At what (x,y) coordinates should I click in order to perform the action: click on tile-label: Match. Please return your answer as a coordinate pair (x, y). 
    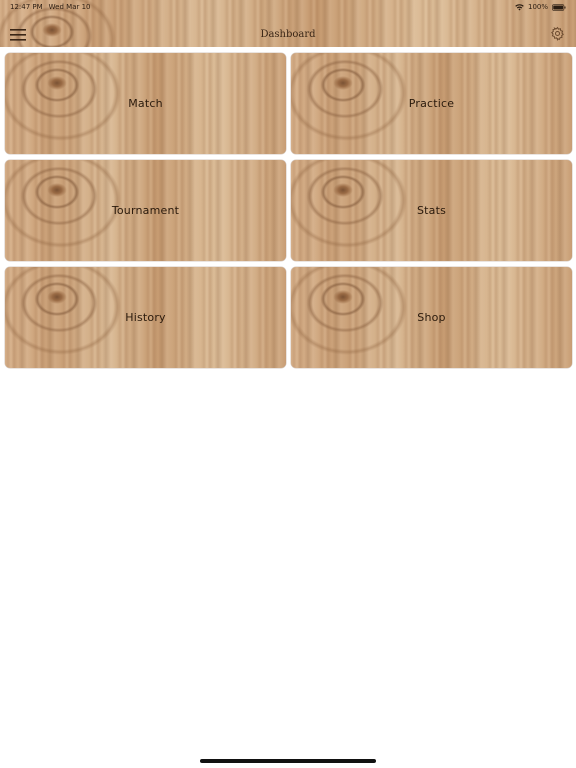
    Looking at the image, I should click on (145, 103).